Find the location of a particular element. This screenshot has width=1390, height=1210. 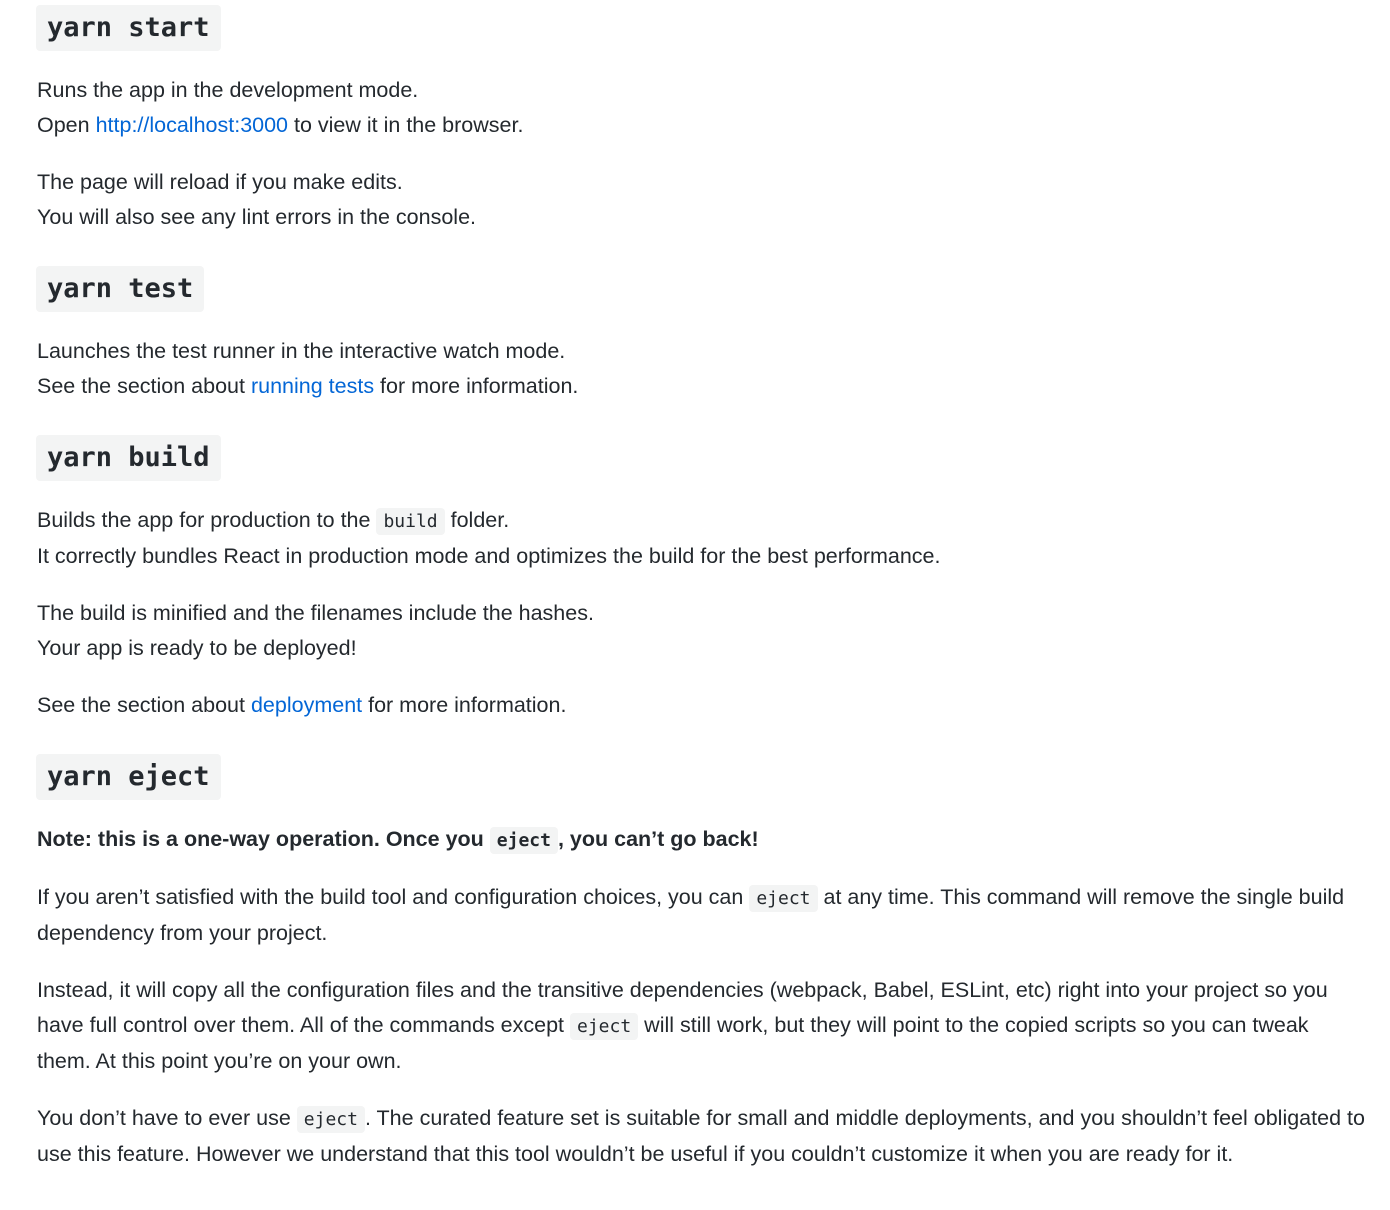

heading-code: yarn test is located at coordinates (120, 289).